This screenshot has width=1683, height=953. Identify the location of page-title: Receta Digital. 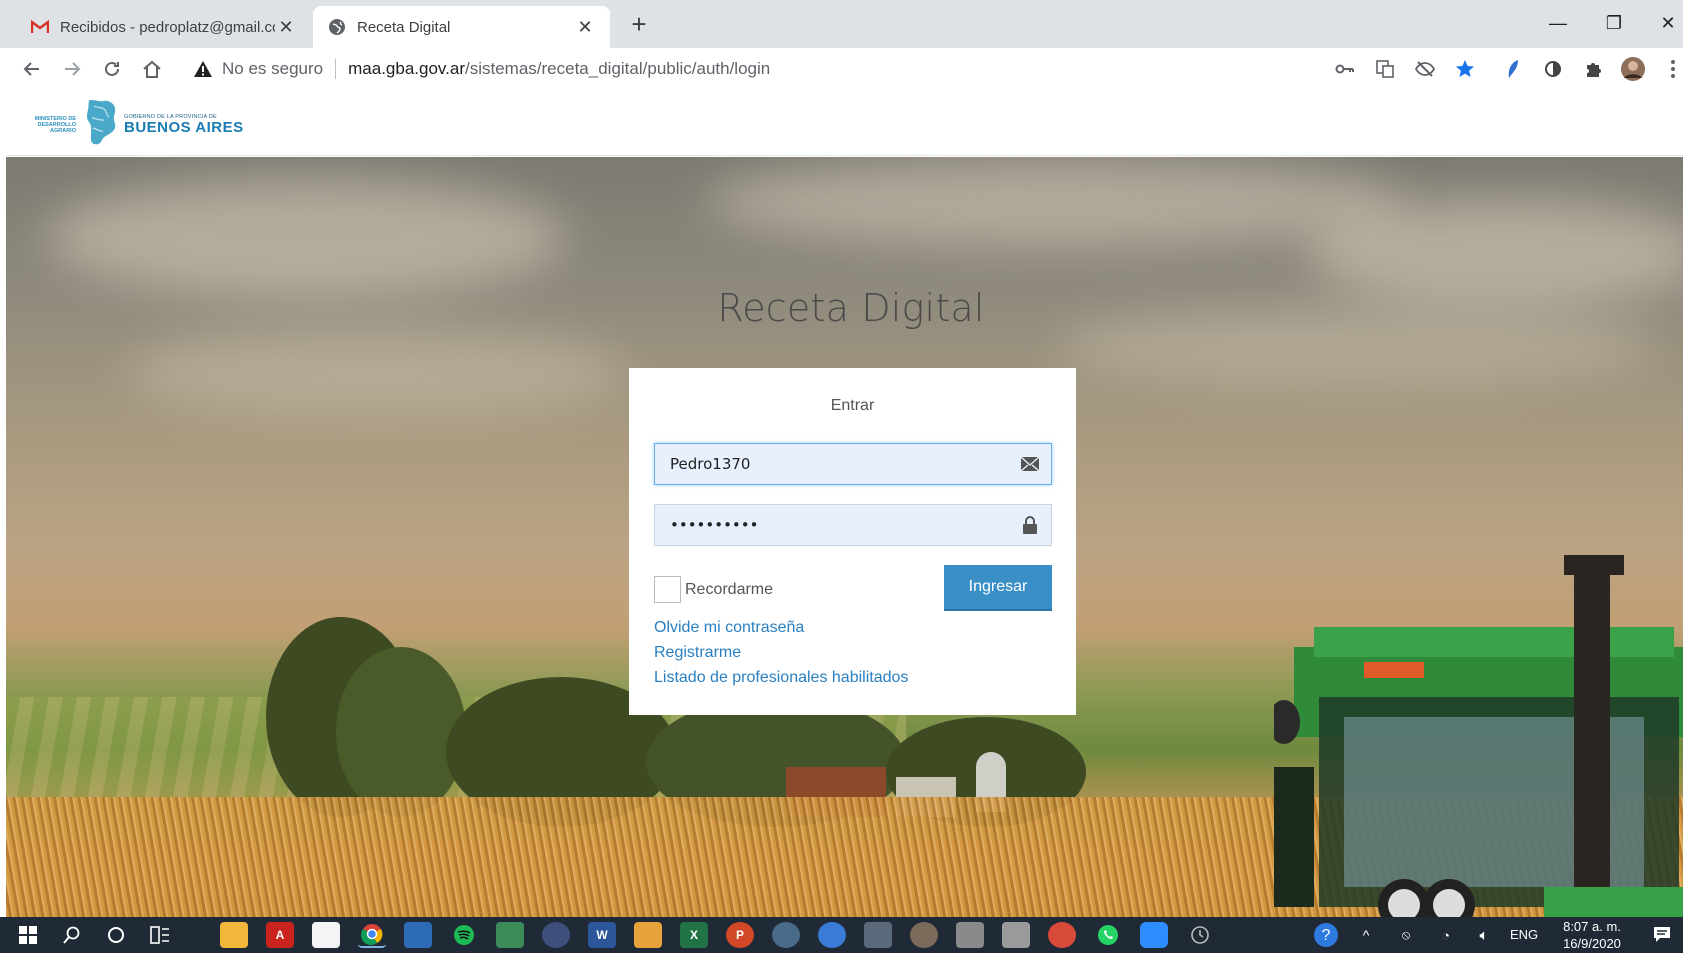
(851, 308).